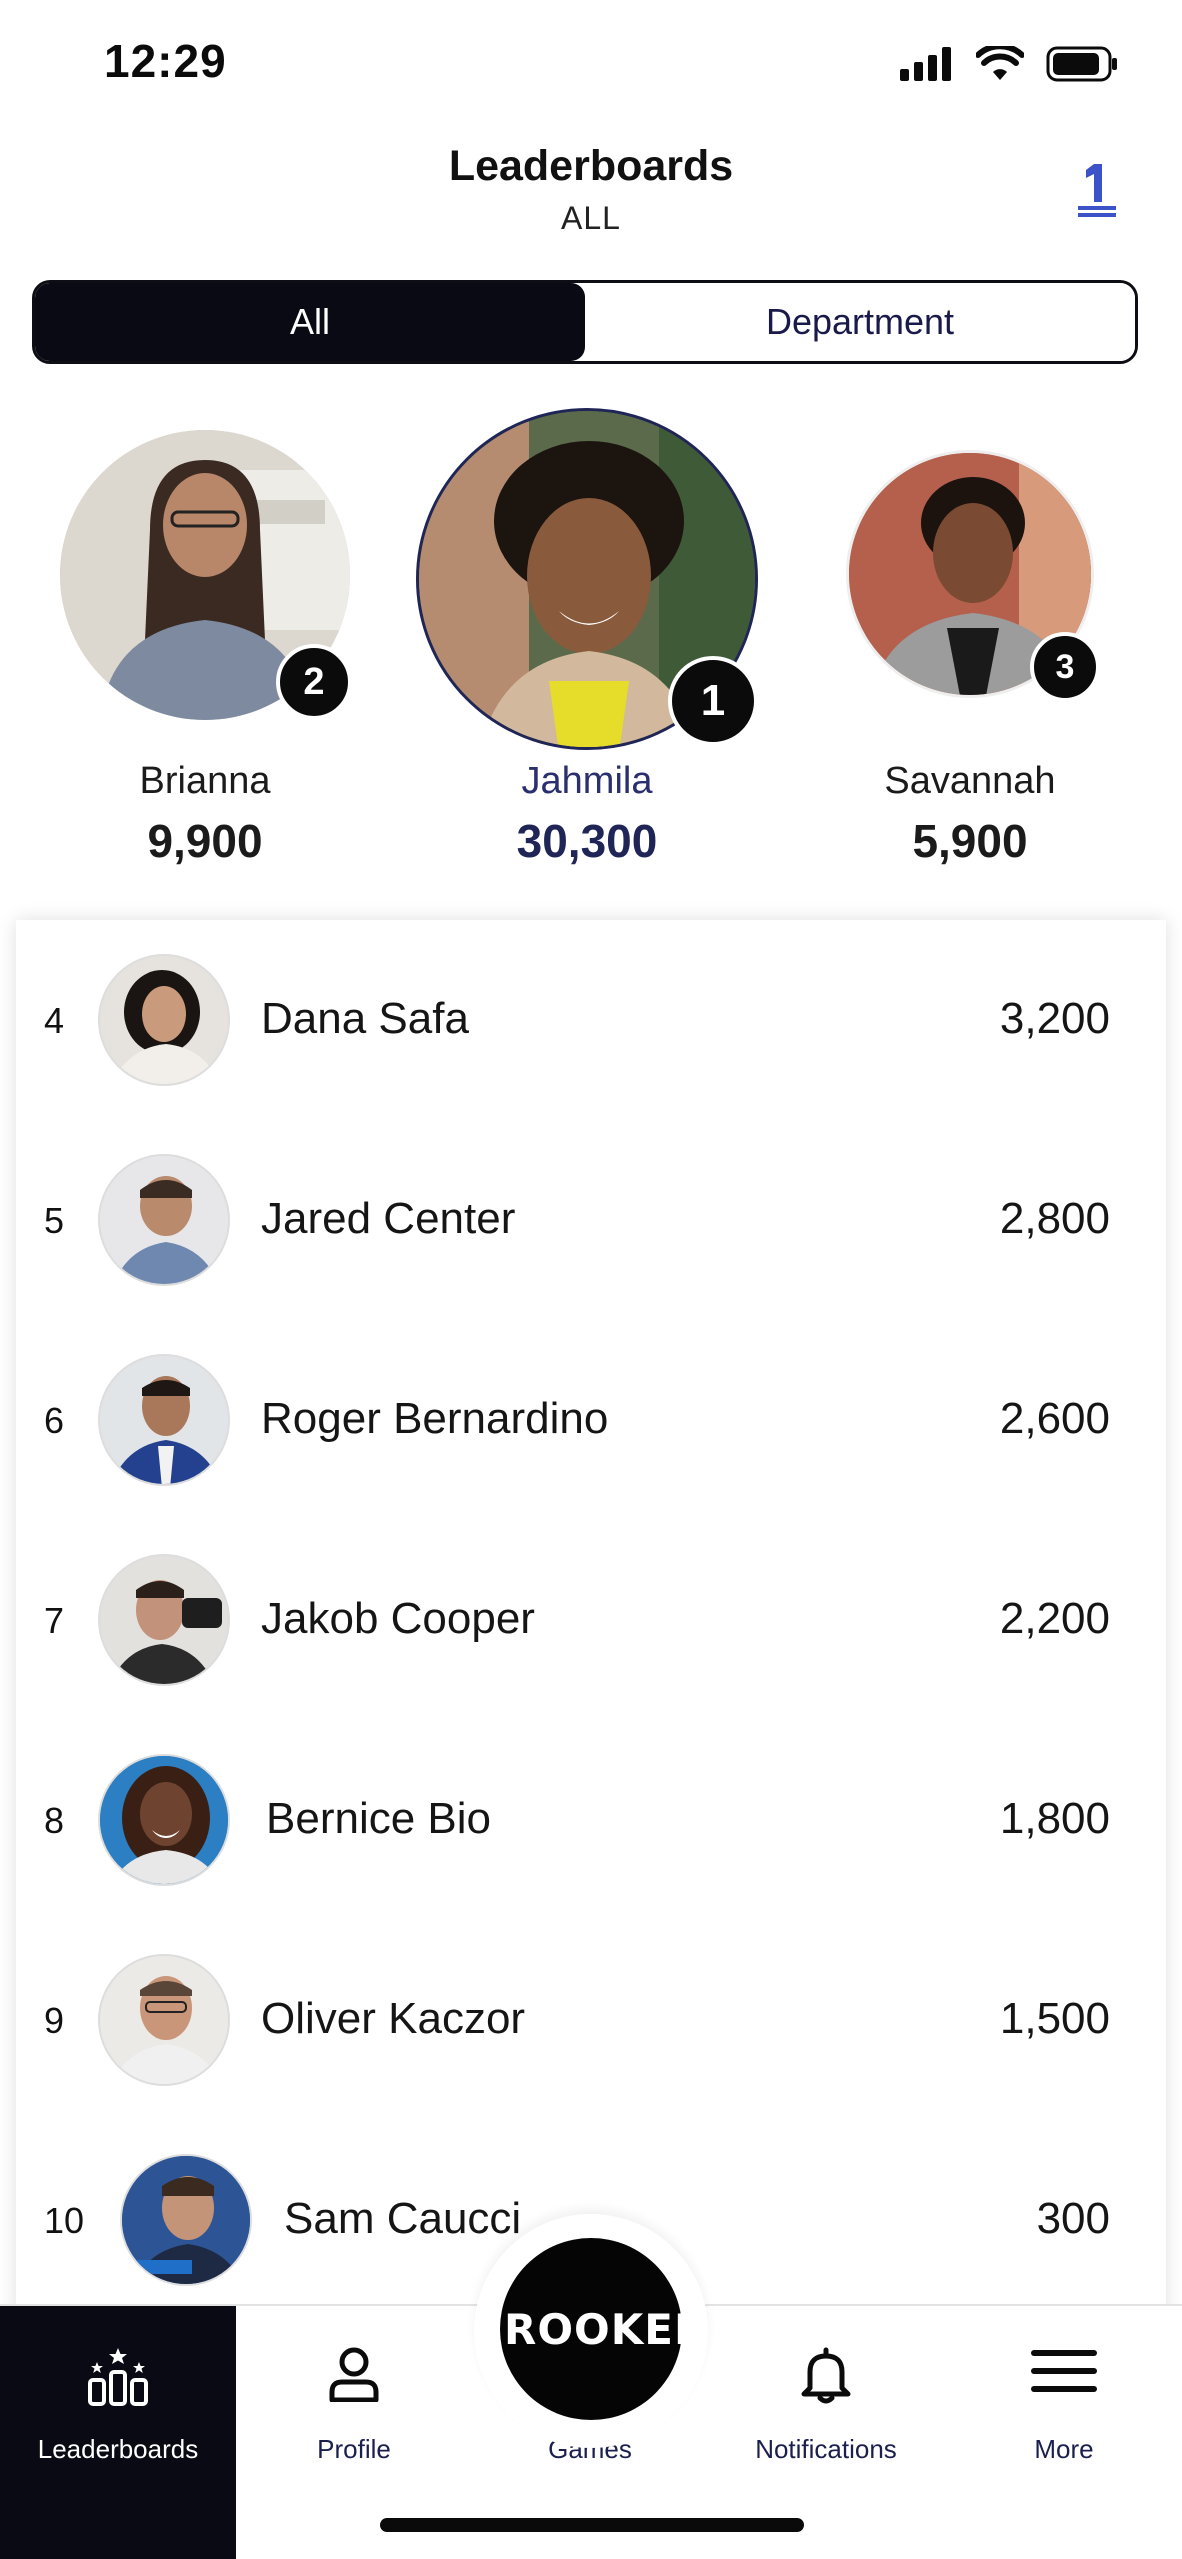 The height and width of the screenshot is (2559, 1182). What do you see at coordinates (970, 841) in the screenshot?
I see `podium-score: 5,900` at bounding box center [970, 841].